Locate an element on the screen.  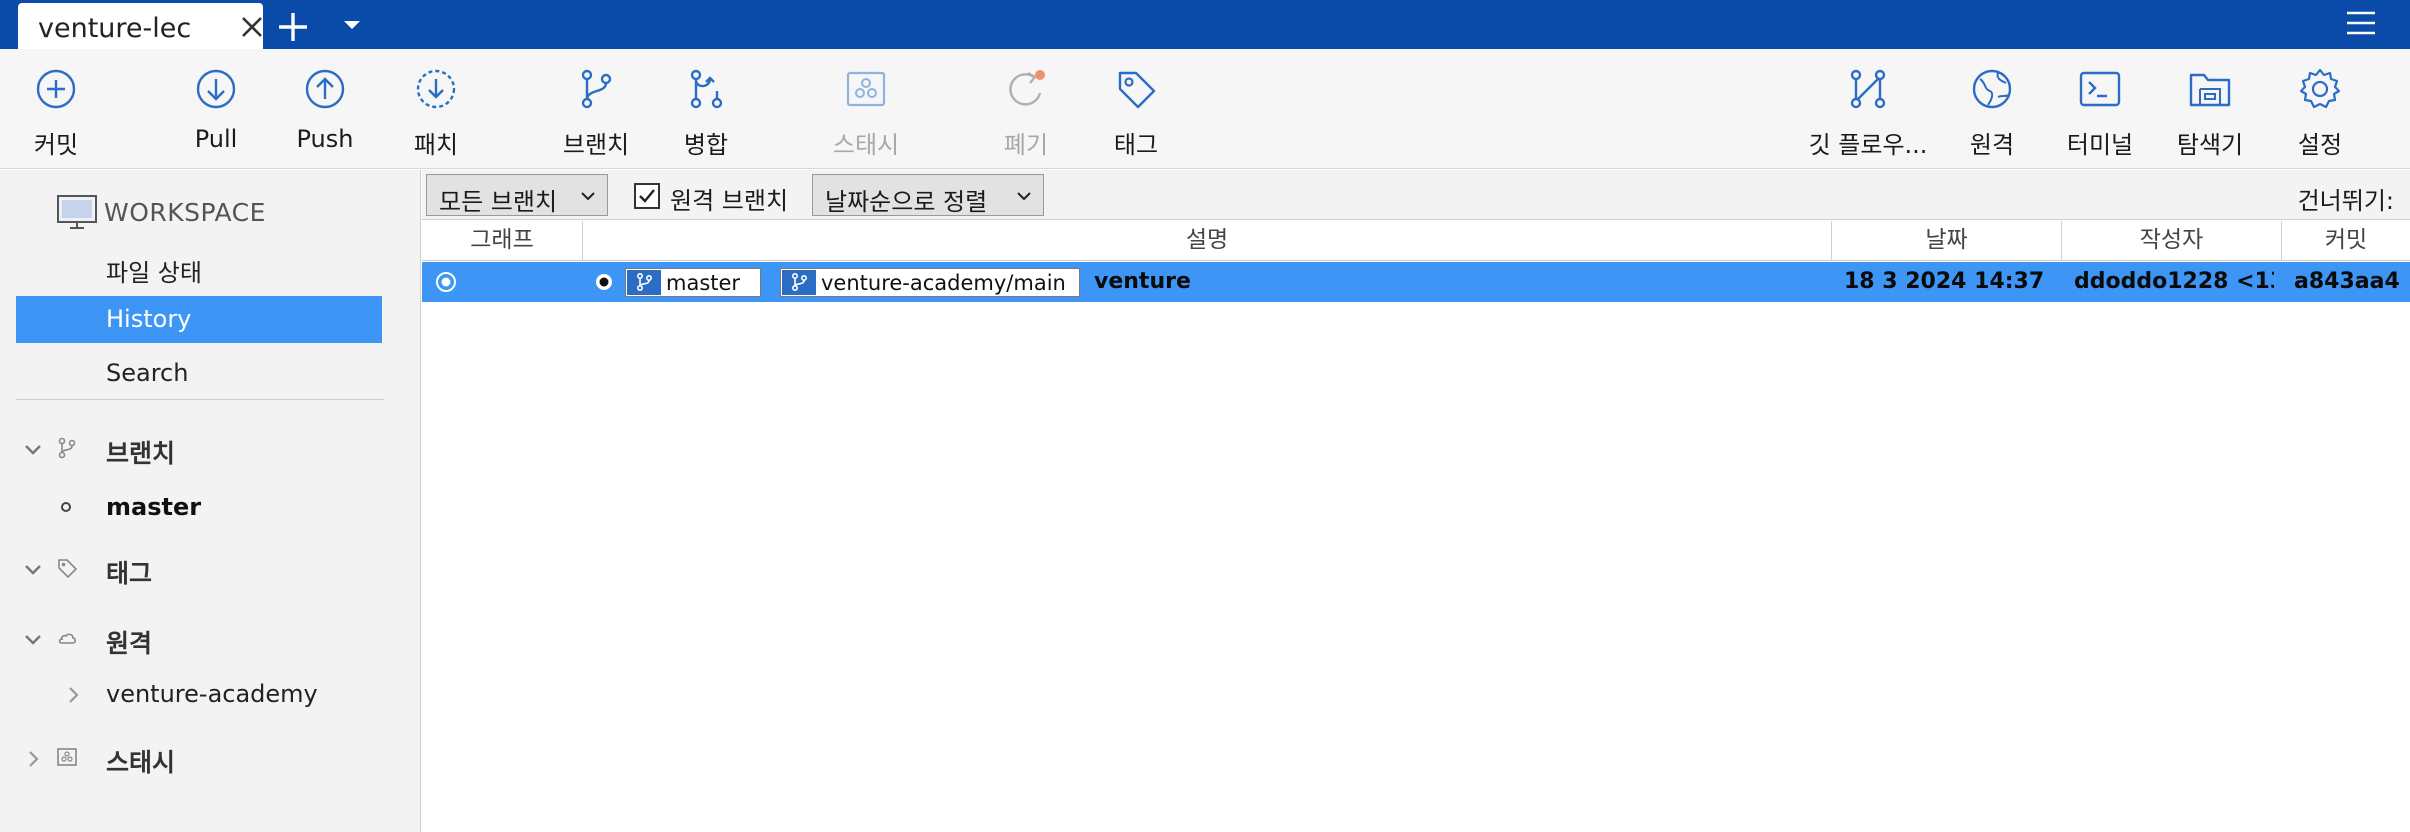
plus-circle-icon is located at coordinates (56, 89).